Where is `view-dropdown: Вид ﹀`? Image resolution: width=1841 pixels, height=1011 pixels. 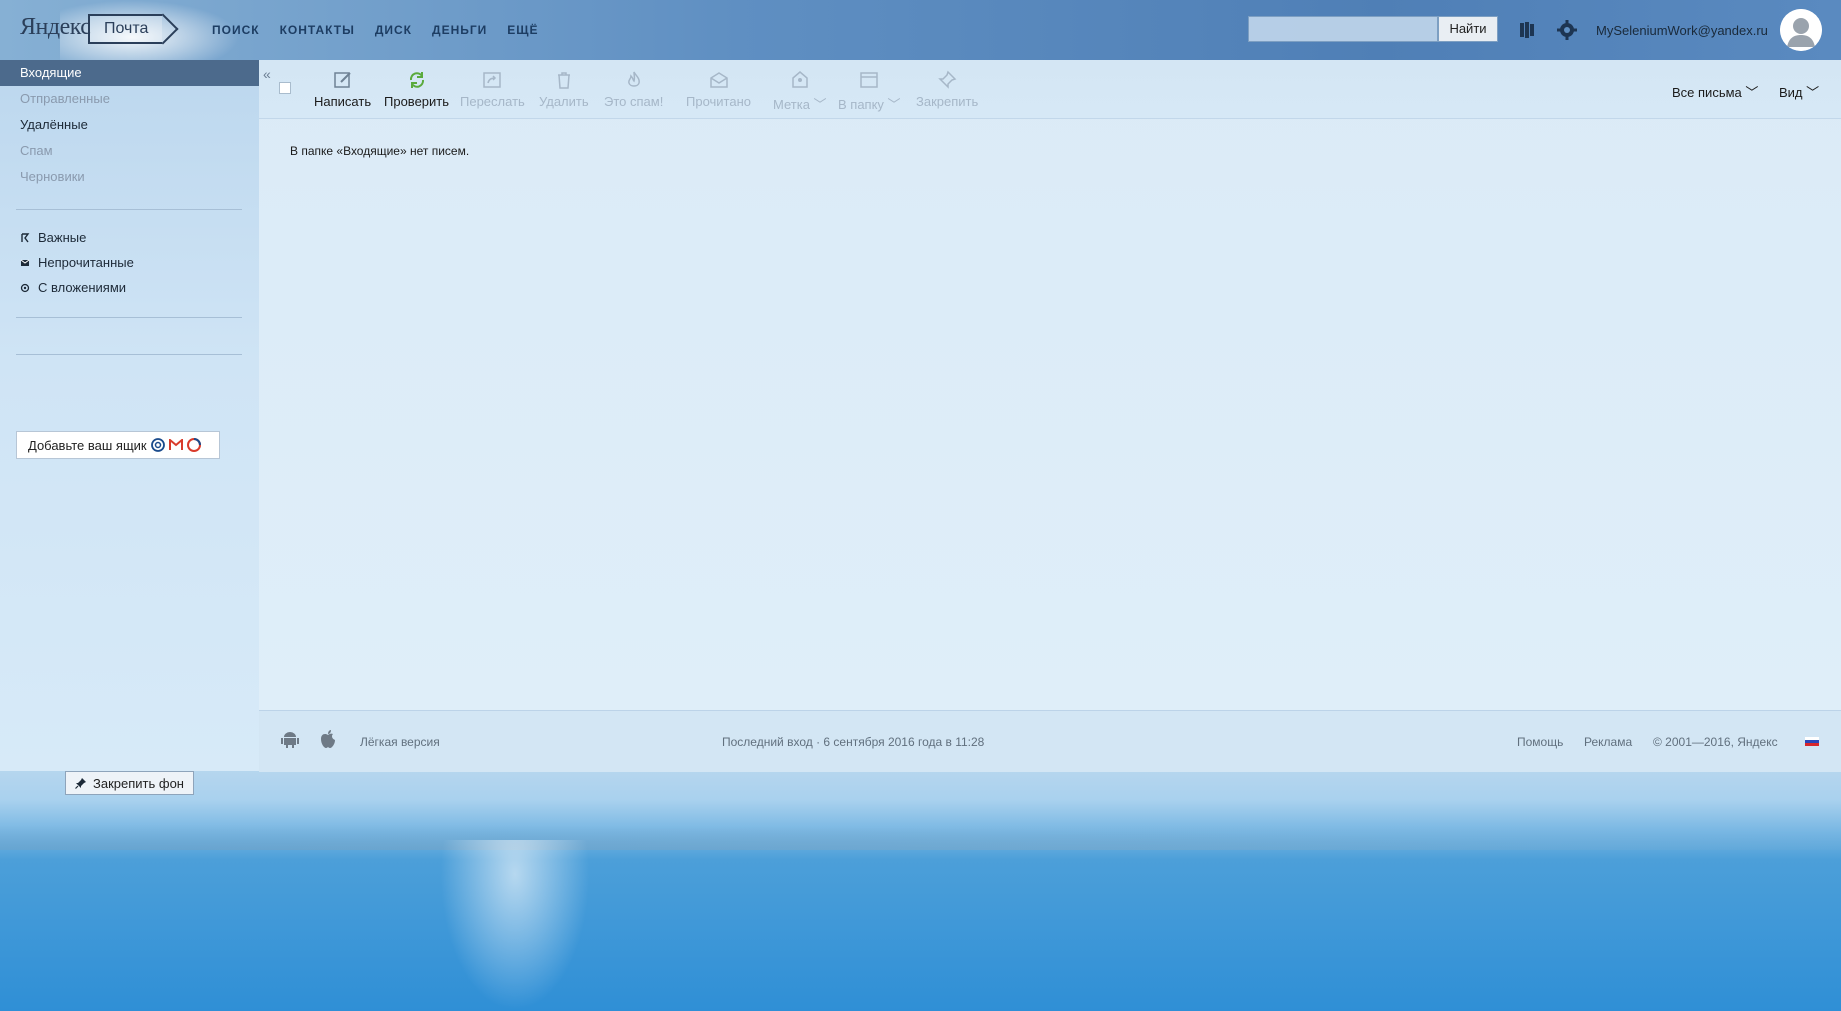
view-dropdown: Вид ﹀ is located at coordinates (1799, 91).